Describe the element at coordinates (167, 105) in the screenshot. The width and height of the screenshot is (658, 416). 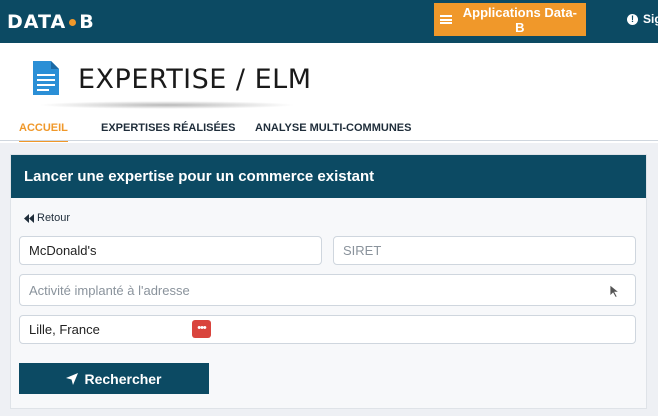
I see `title-shadow-decoration` at that location.